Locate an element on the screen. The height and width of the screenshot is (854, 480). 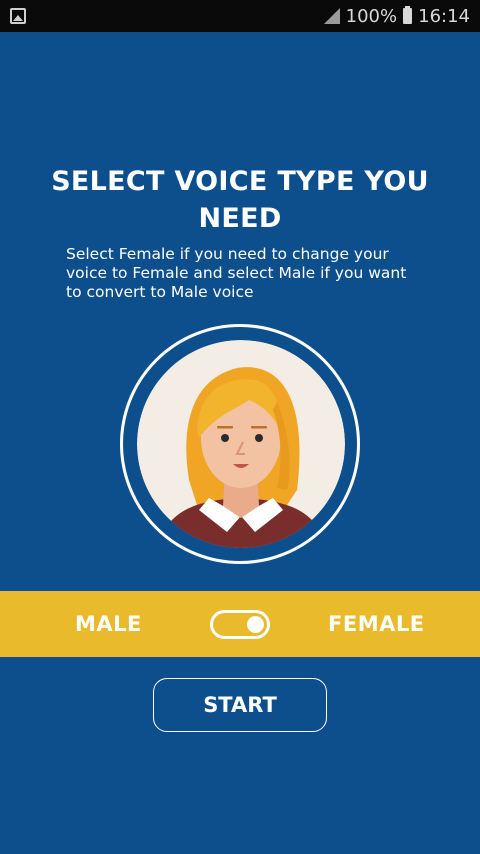
status-right: 100% 16:14 is located at coordinates (396, 16).